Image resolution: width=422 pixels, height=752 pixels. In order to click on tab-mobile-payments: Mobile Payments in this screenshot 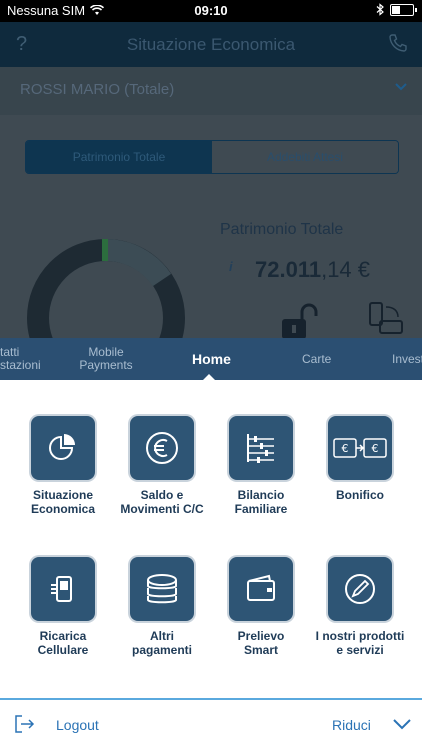, I will do `click(106, 359)`.